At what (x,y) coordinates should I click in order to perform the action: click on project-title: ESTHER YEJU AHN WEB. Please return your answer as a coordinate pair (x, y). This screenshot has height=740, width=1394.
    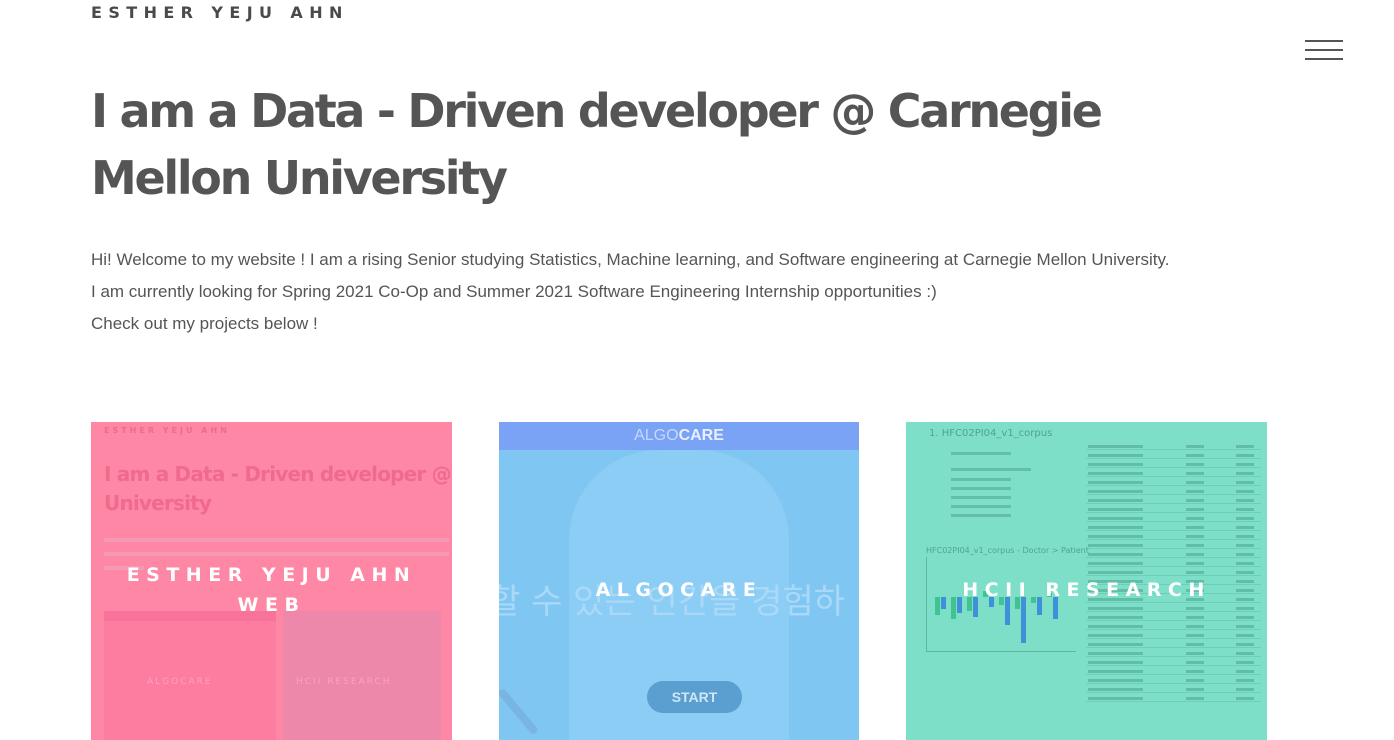
    Looking at the image, I should click on (271, 590).